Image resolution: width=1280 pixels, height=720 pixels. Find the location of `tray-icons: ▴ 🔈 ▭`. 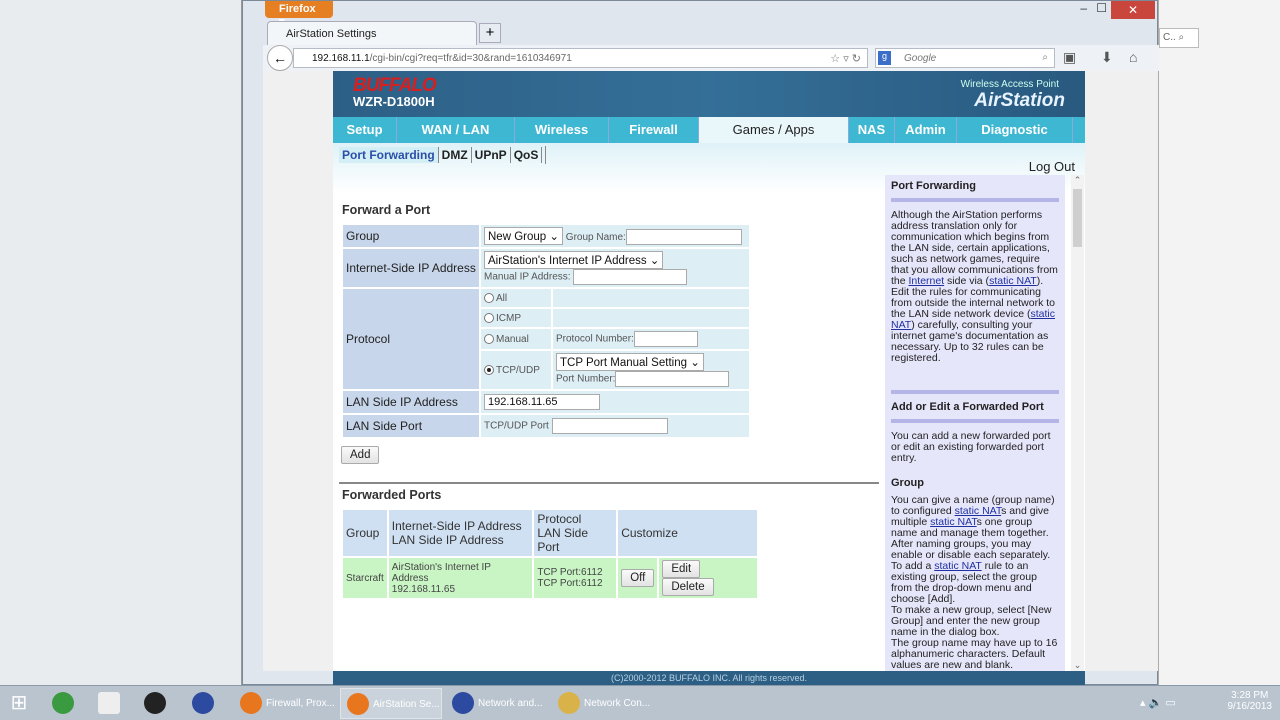

tray-icons: ▴ 🔈 ▭ is located at coordinates (1158, 702).